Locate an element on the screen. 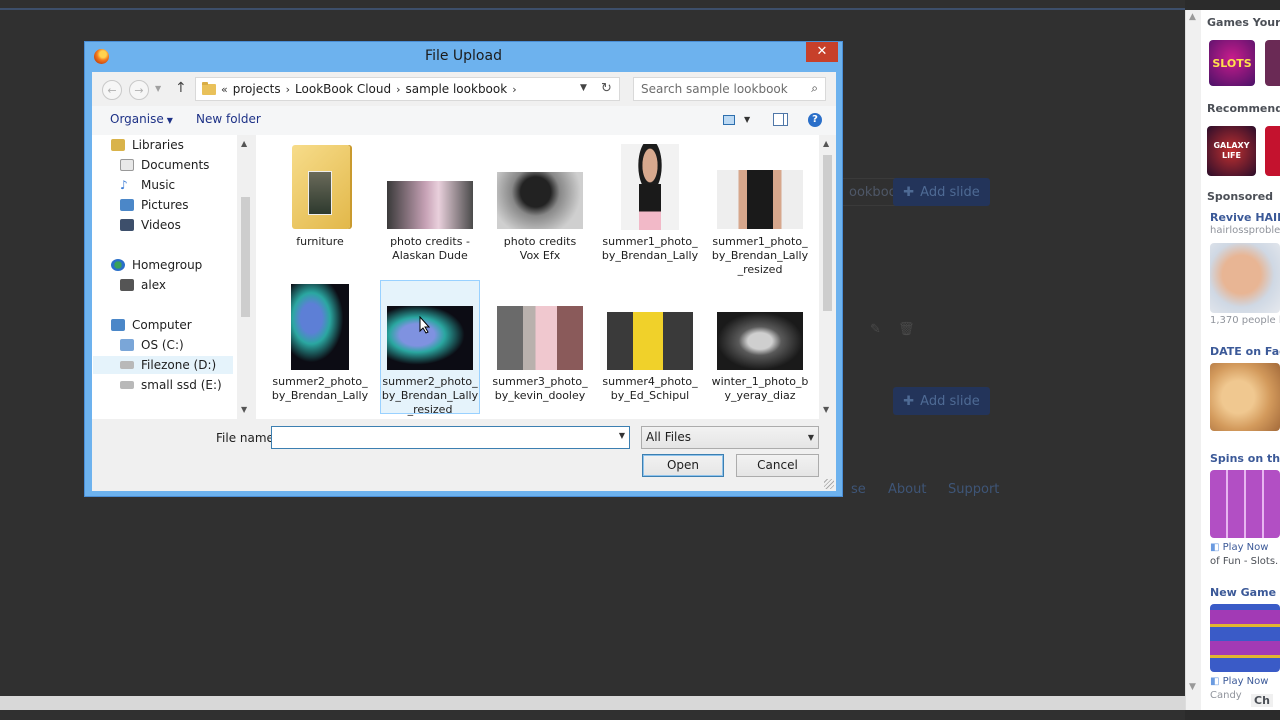 This screenshot has height=720, width=1280. new-folder-button: New folder is located at coordinates (228, 119).